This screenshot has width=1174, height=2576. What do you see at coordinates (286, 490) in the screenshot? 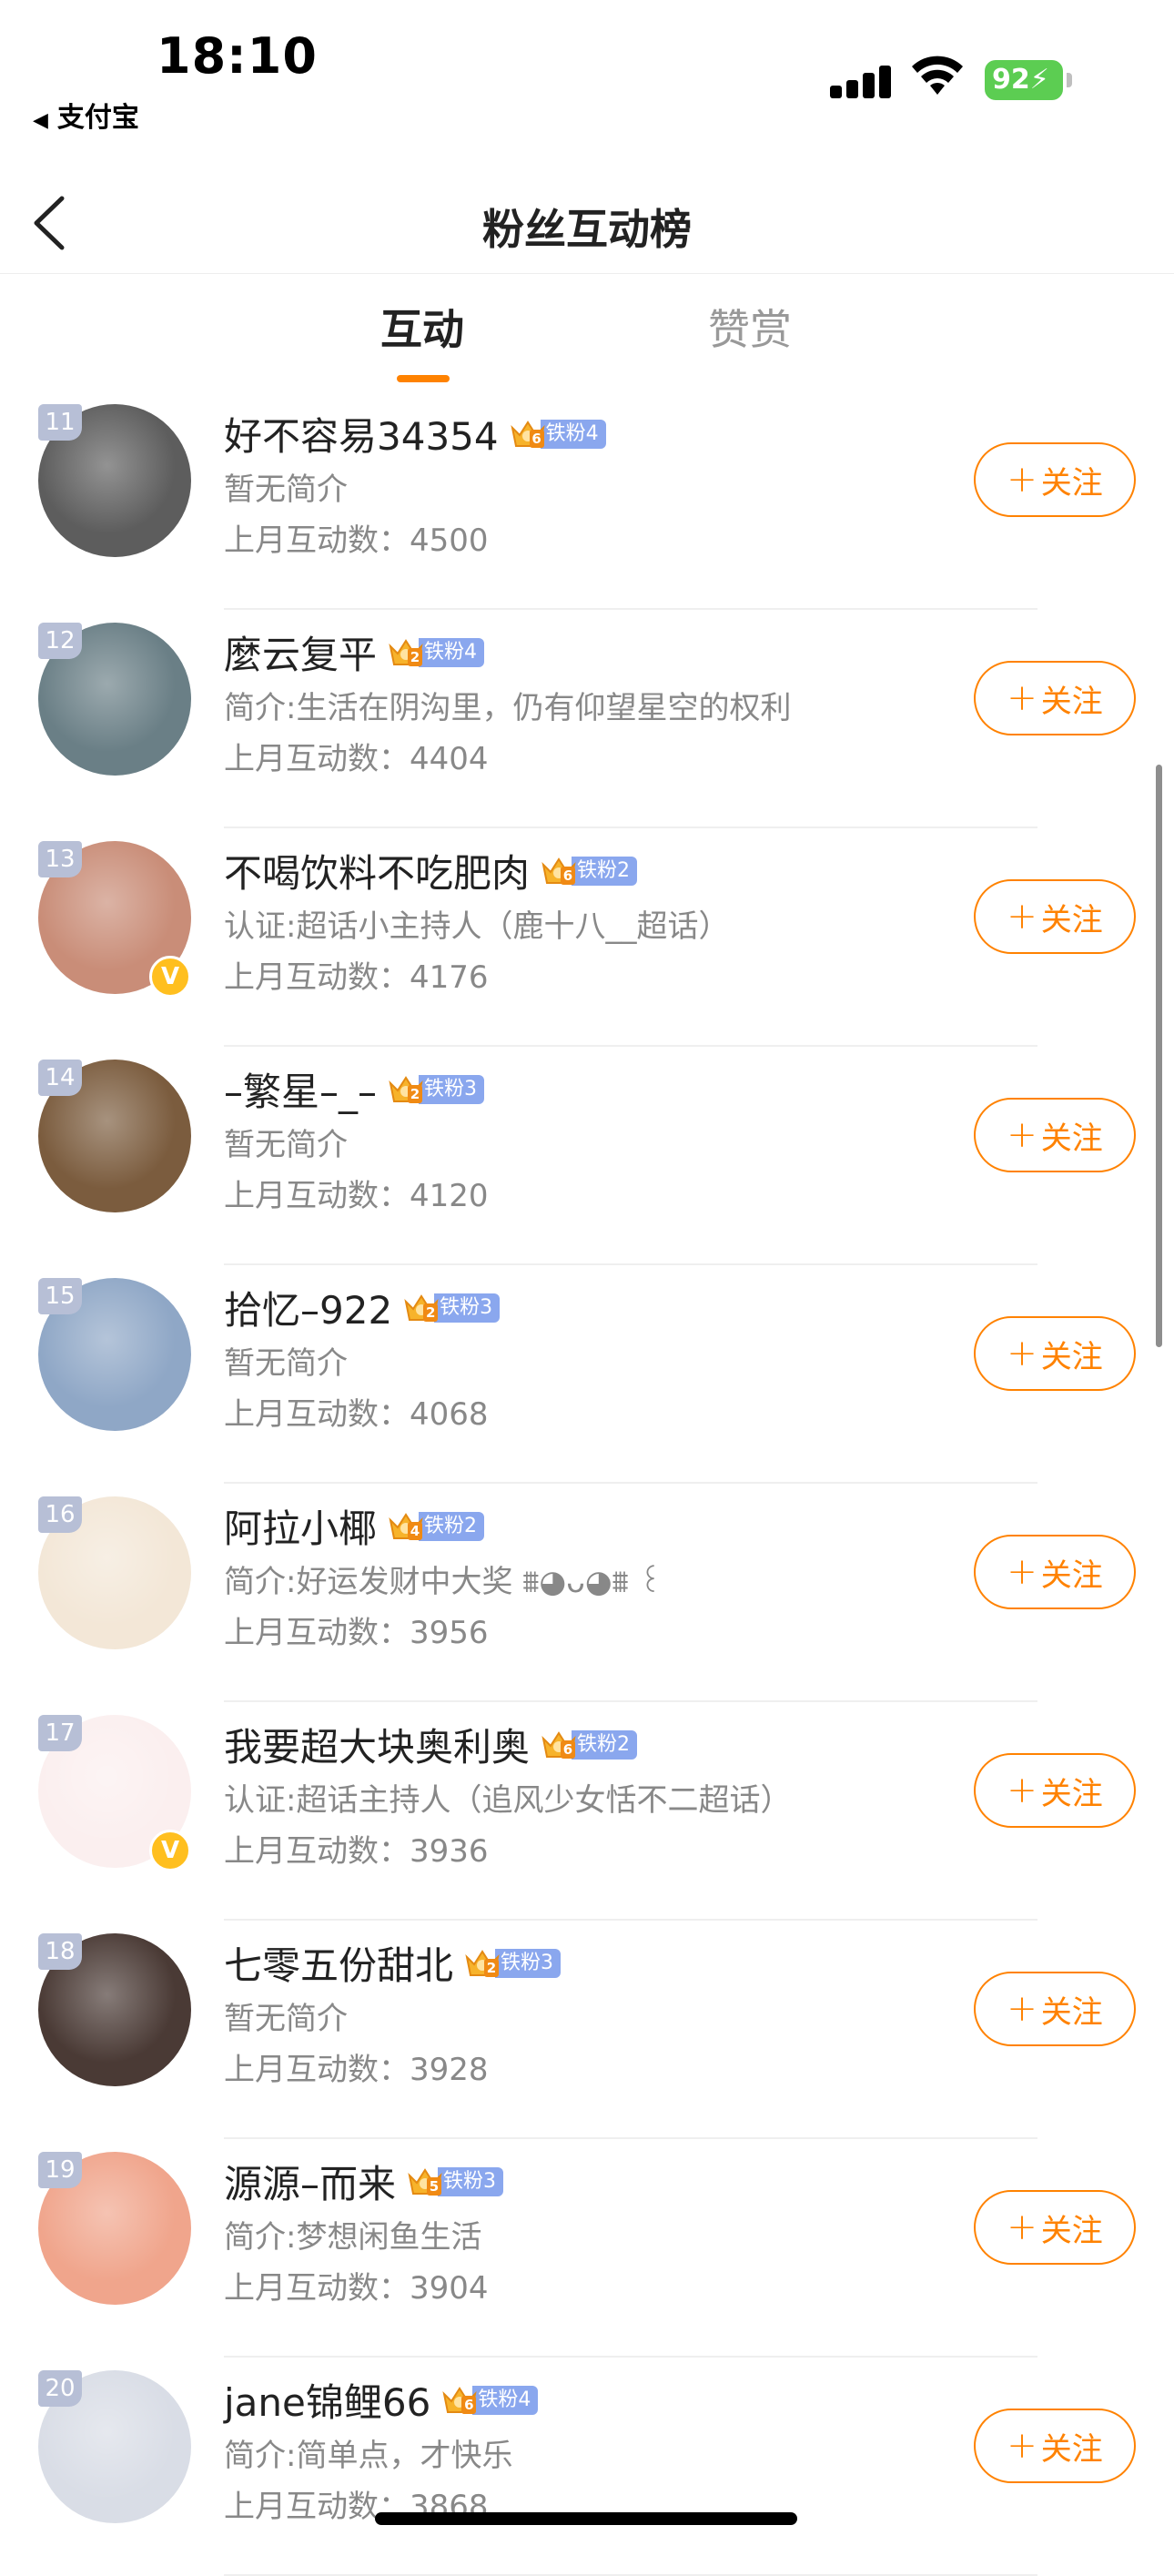
I see `user-bio: 暂无简介` at bounding box center [286, 490].